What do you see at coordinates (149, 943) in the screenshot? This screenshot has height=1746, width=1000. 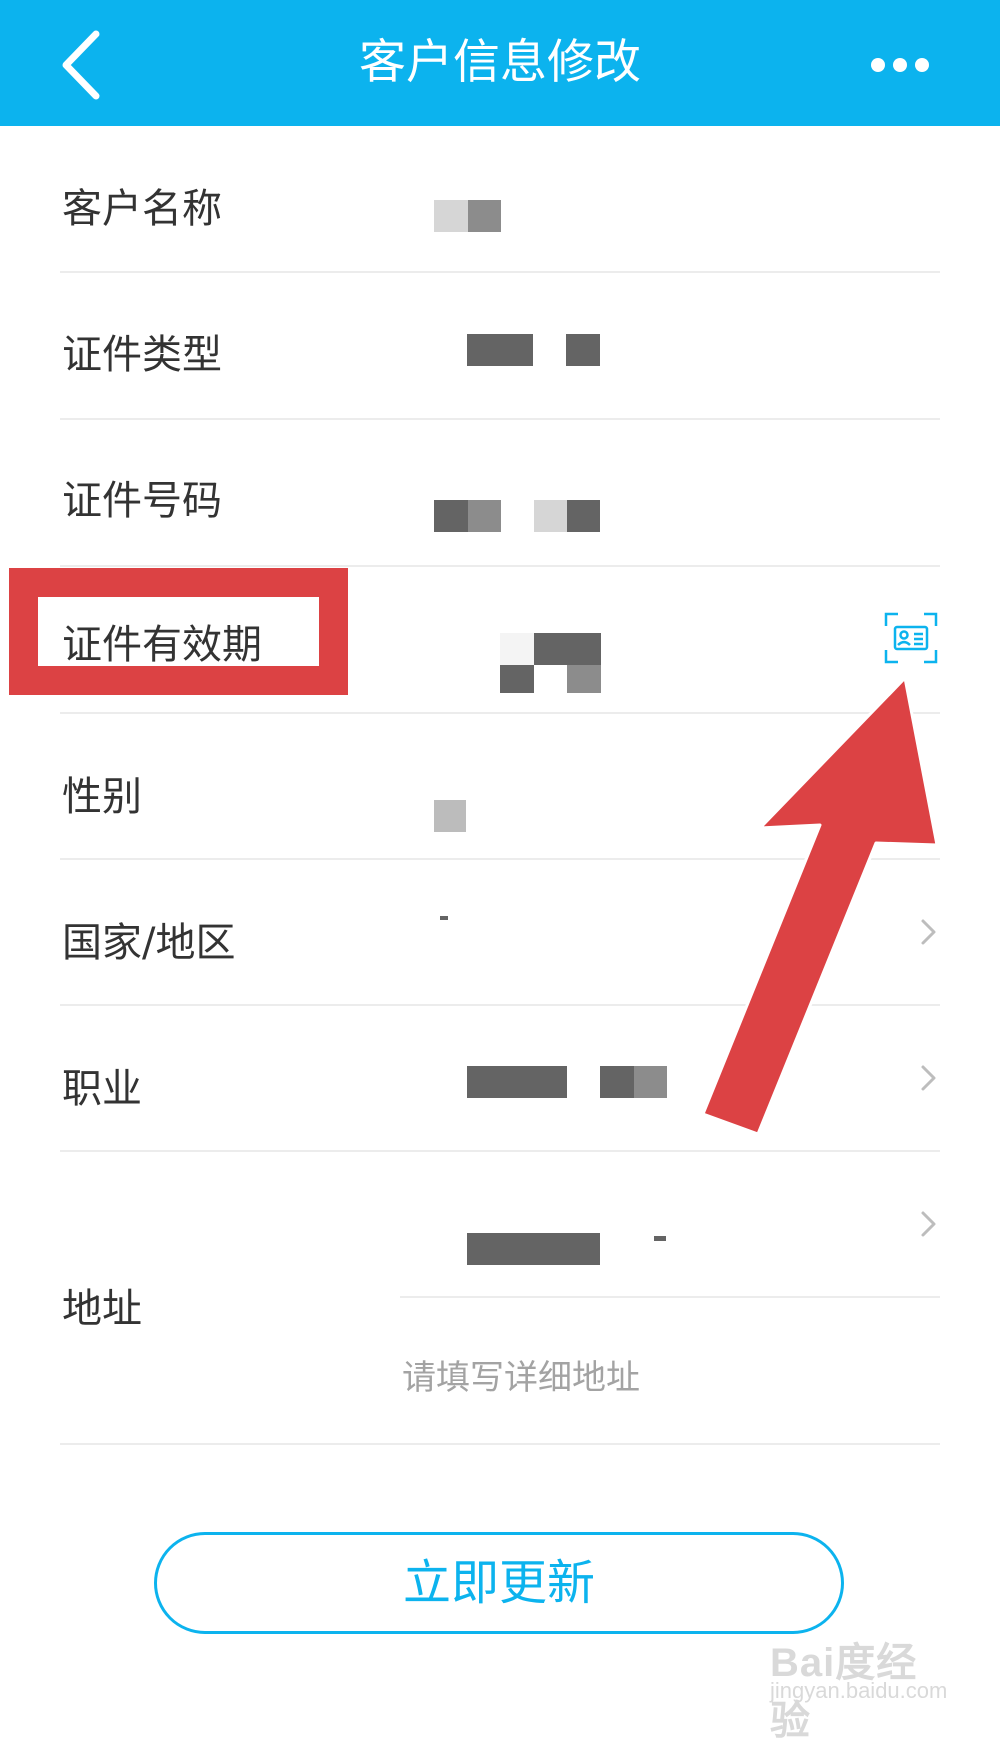 I see `field-label-country-region: 国家/地区` at bounding box center [149, 943].